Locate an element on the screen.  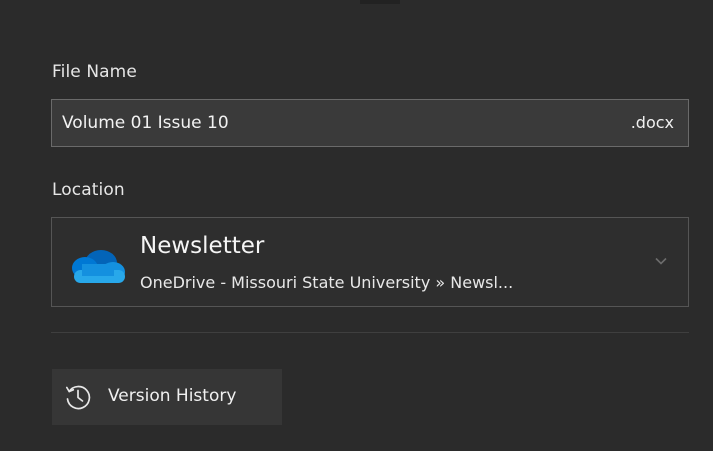
version-history-button: Version History is located at coordinates (167, 397).